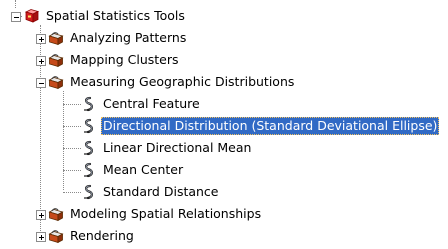  Describe the element at coordinates (41, 237) in the screenshot. I see `expand-toggle-rendering` at that location.